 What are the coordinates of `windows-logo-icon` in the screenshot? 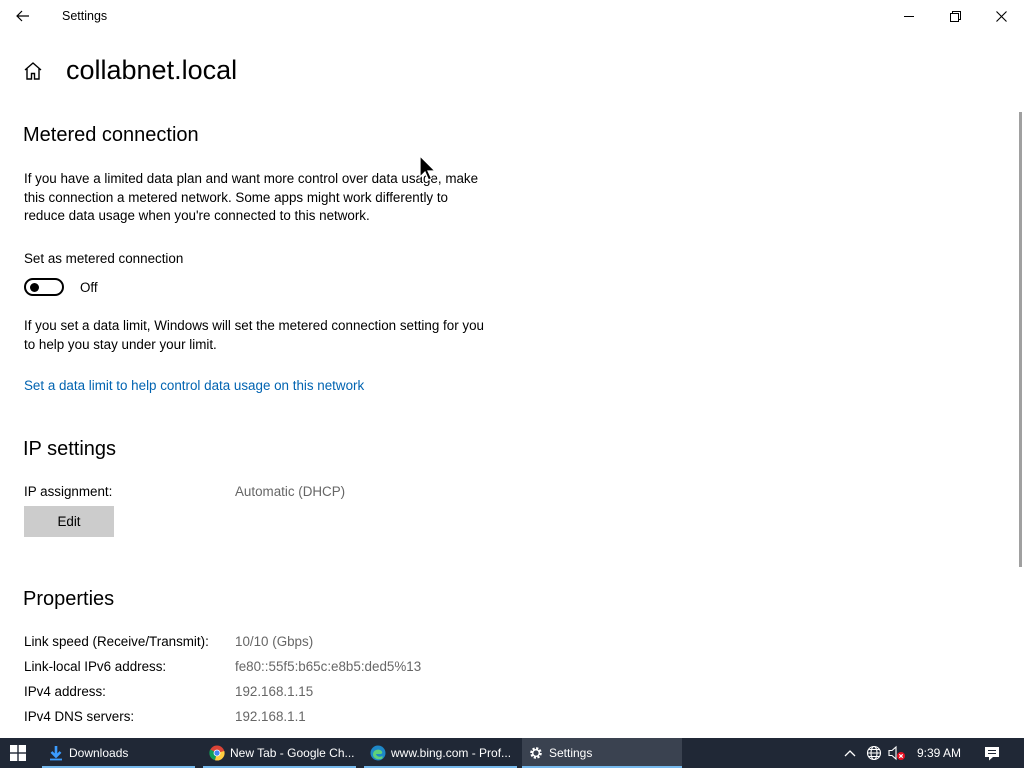 It's located at (18, 753).